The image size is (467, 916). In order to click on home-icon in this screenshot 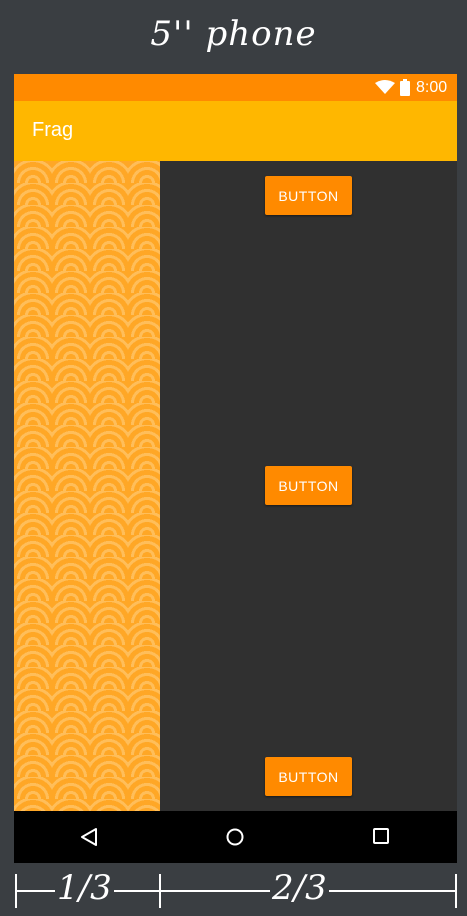, I will do `click(235, 837)`.